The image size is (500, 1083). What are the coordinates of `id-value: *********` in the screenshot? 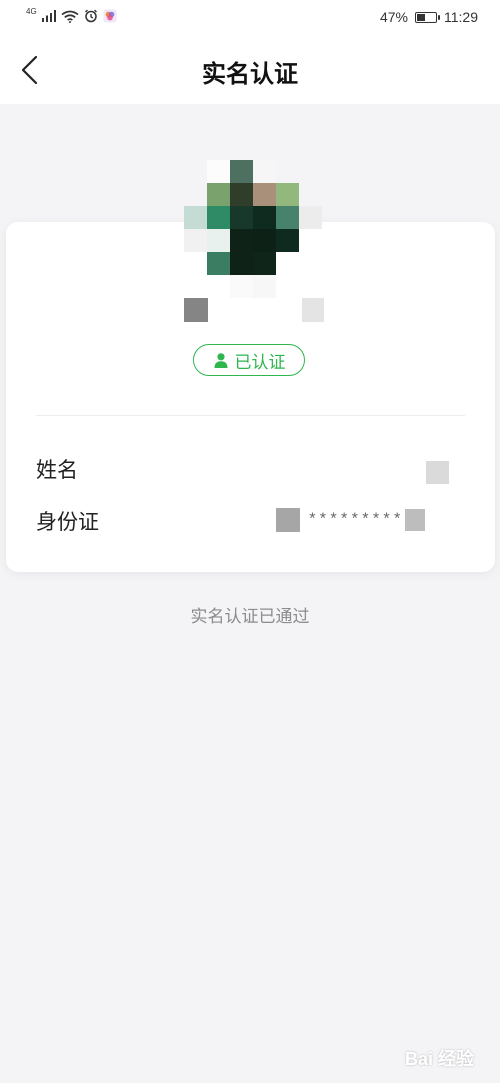 It's located at (350, 520).